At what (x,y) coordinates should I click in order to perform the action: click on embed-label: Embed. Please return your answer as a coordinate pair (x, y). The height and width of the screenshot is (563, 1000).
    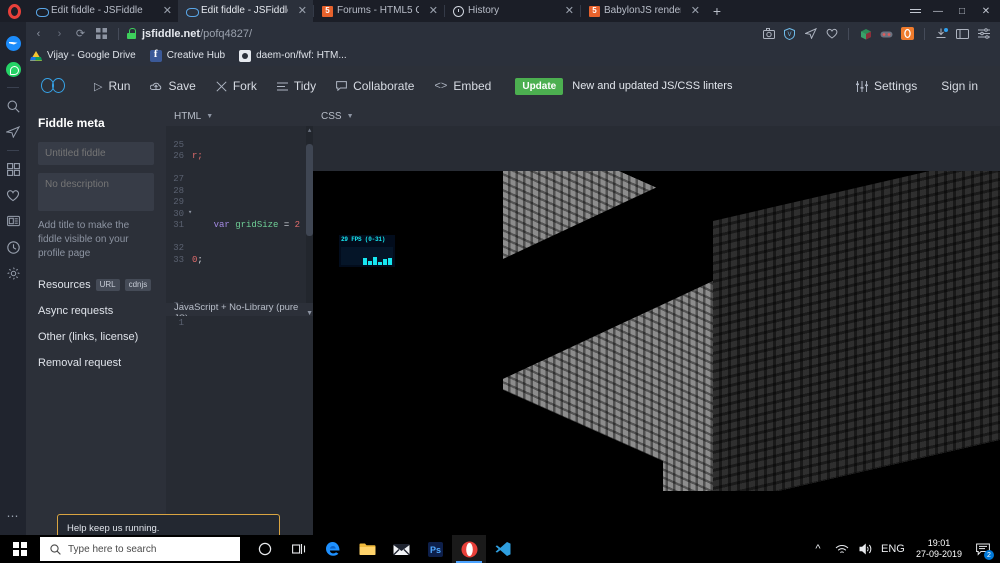
    Looking at the image, I should click on (472, 86).